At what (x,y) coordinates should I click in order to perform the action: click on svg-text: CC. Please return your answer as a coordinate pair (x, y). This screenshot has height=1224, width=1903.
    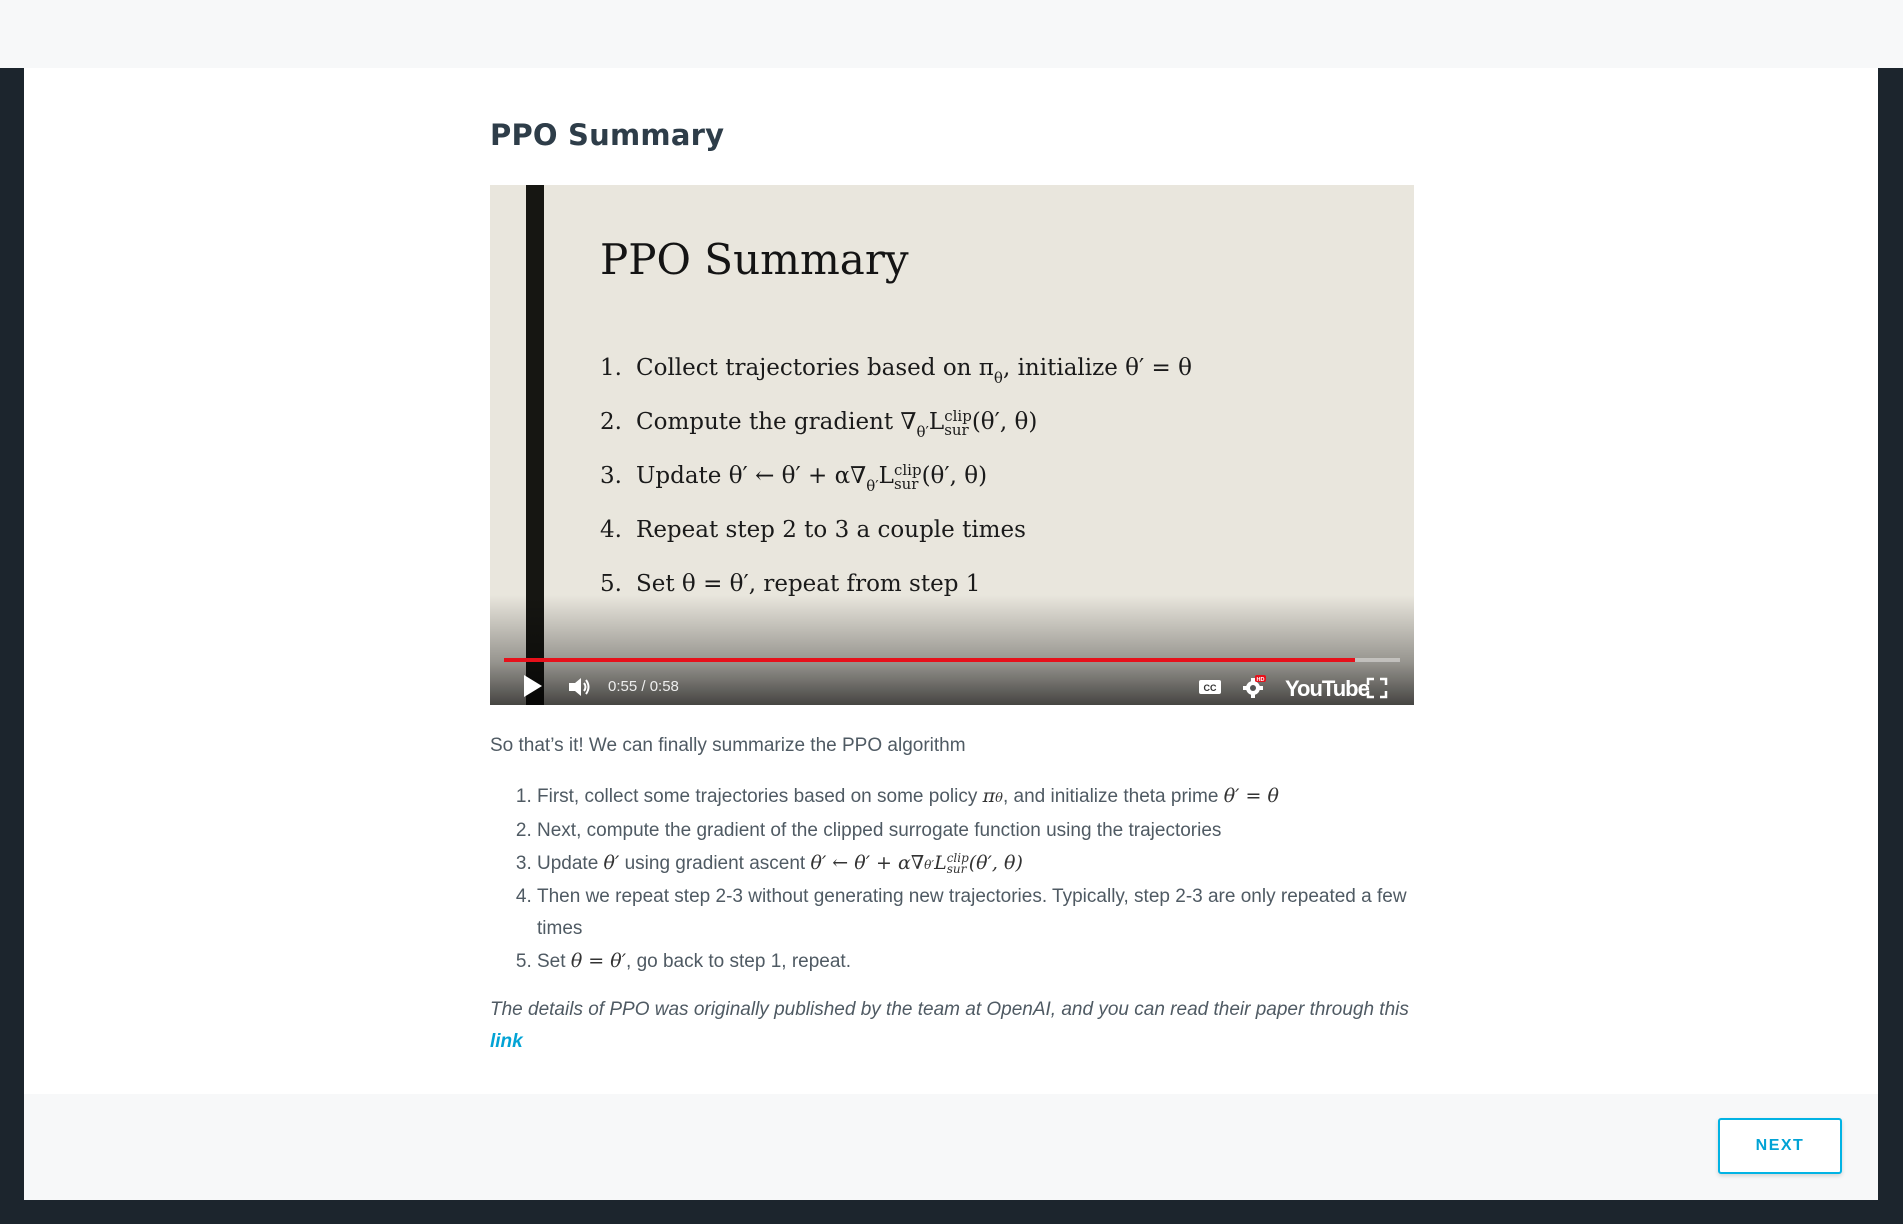
    Looking at the image, I should click on (1210, 688).